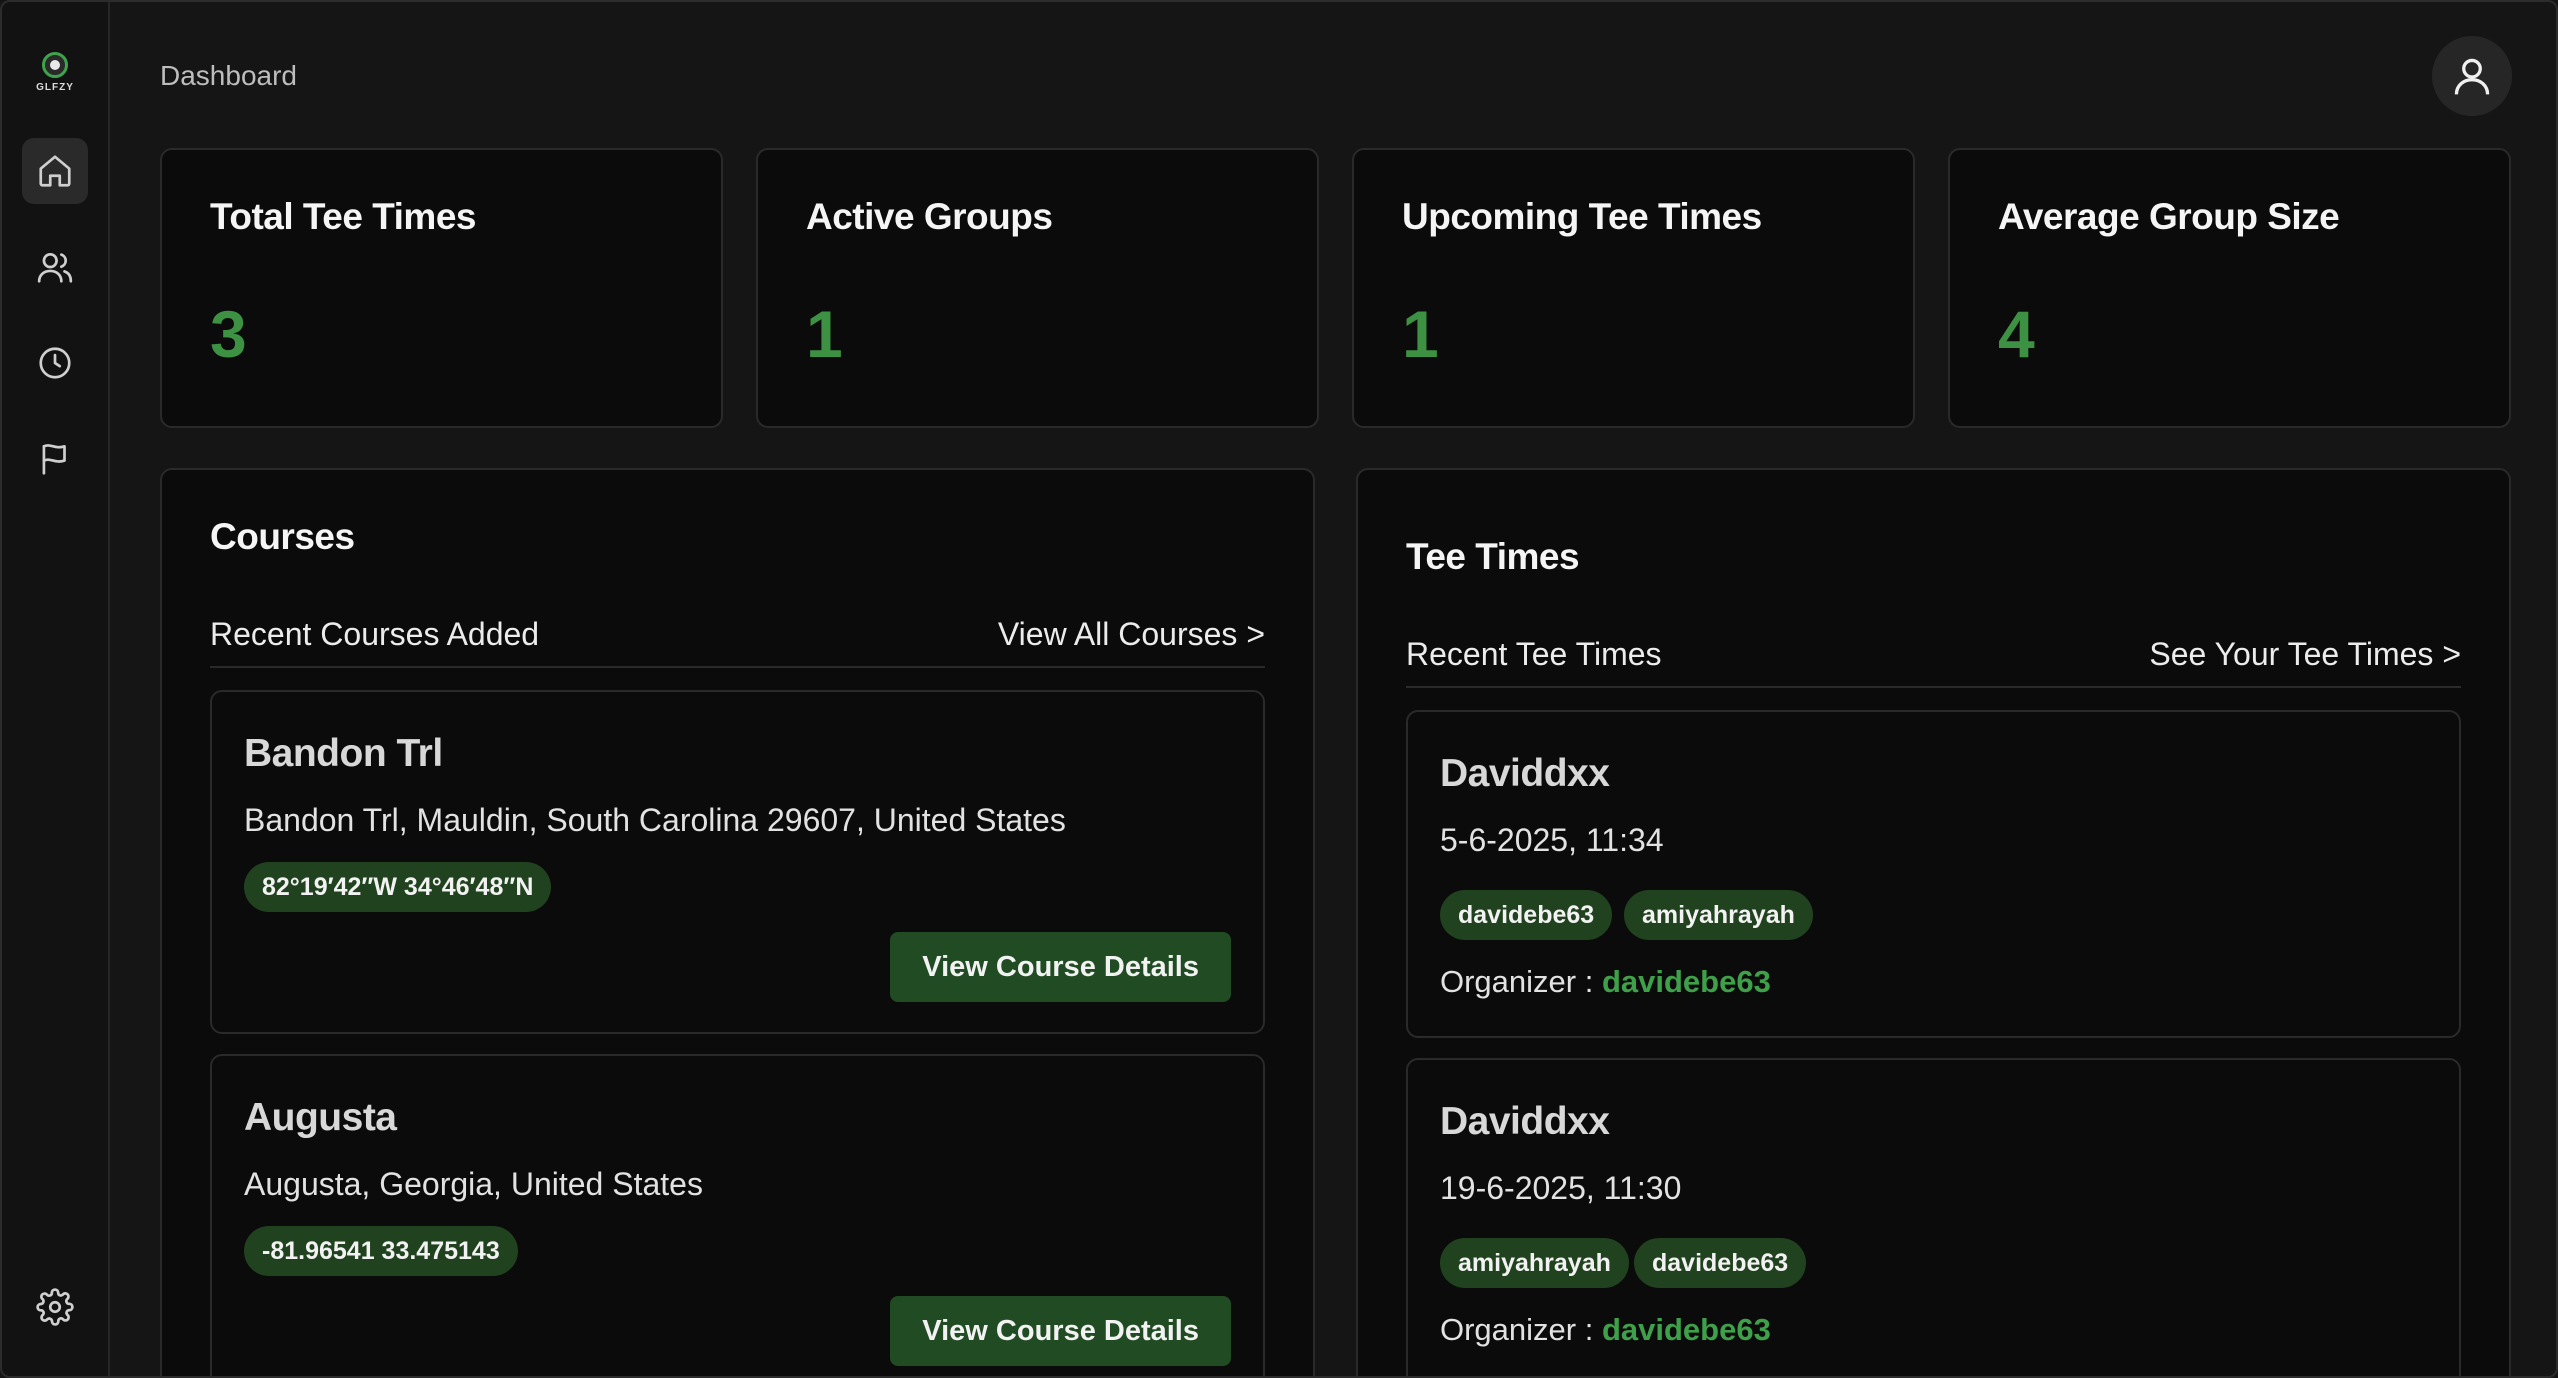 The width and height of the screenshot is (2558, 1378). What do you see at coordinates (55, 87) in the screenshot?
I see `logo-text: GLFZY` at bounding box center [55, 87].